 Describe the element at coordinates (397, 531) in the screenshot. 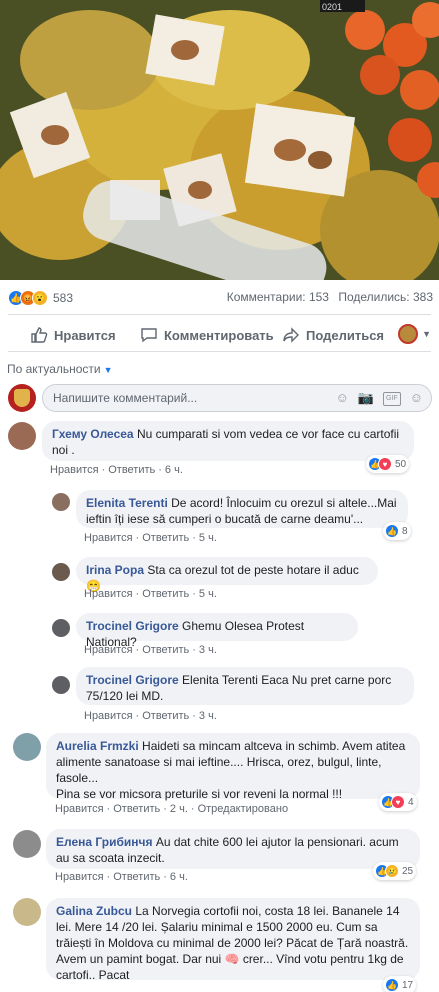

I see `comment-reactions: 👍 8` at that location.